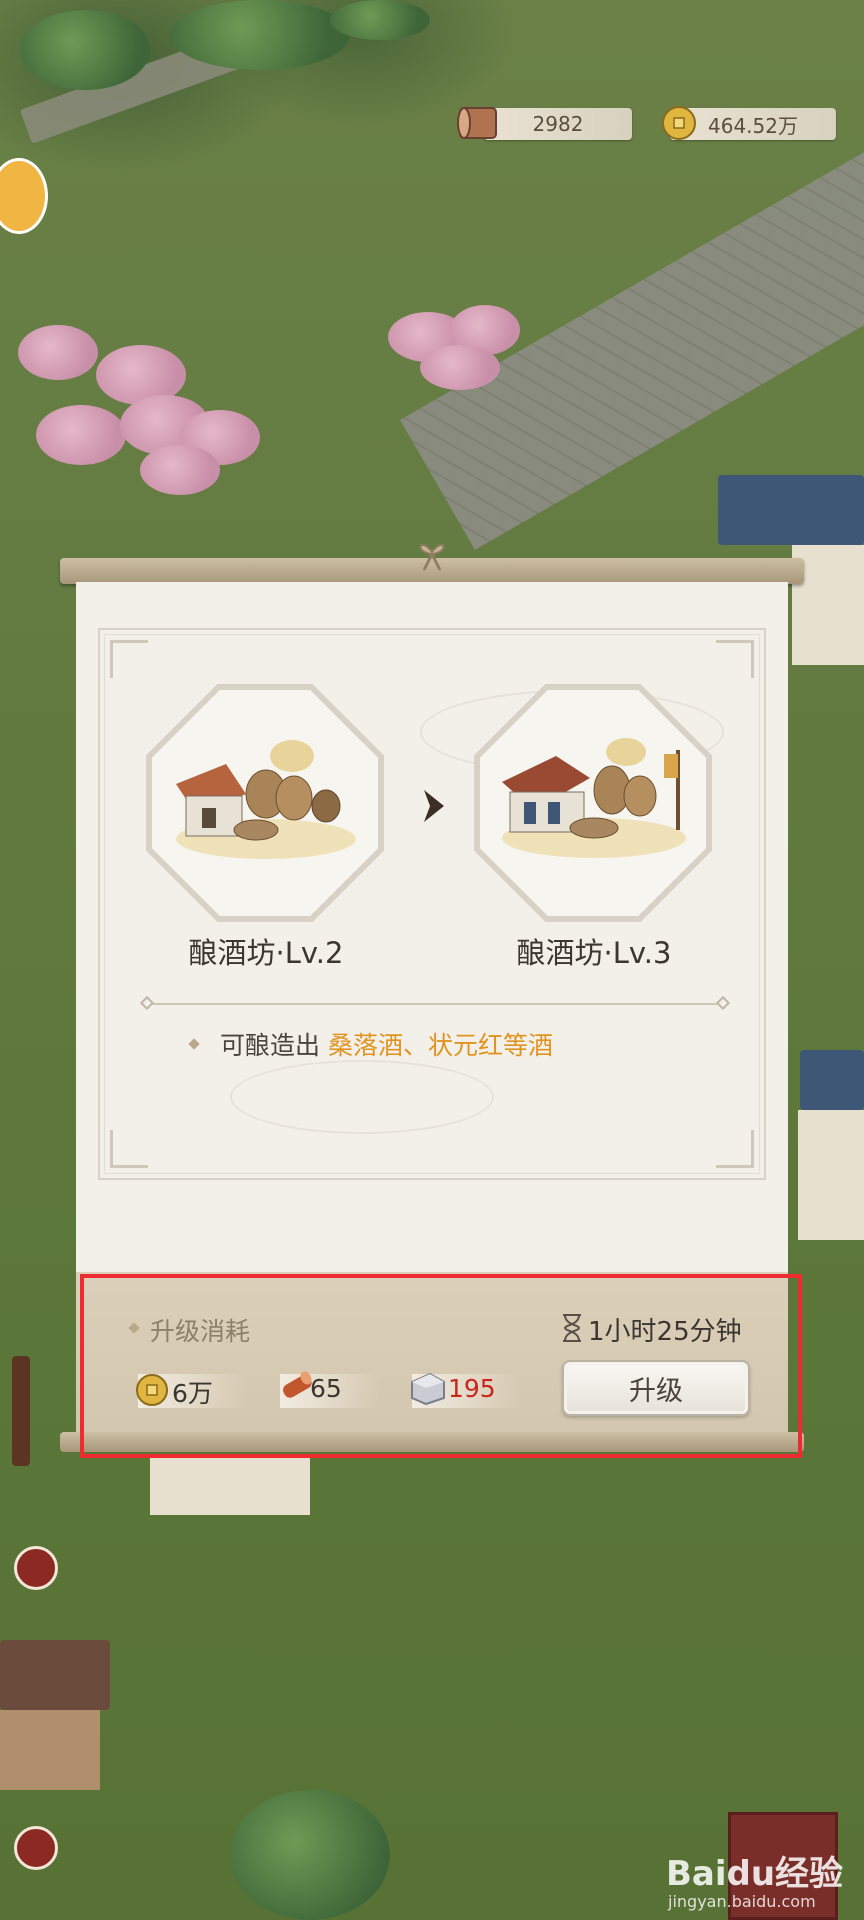 This screenshot has height=1920, width=864. Describe the element at coordinates (270, 1045) in the screenshot. I see `description-text: 可酿造出` at that location.